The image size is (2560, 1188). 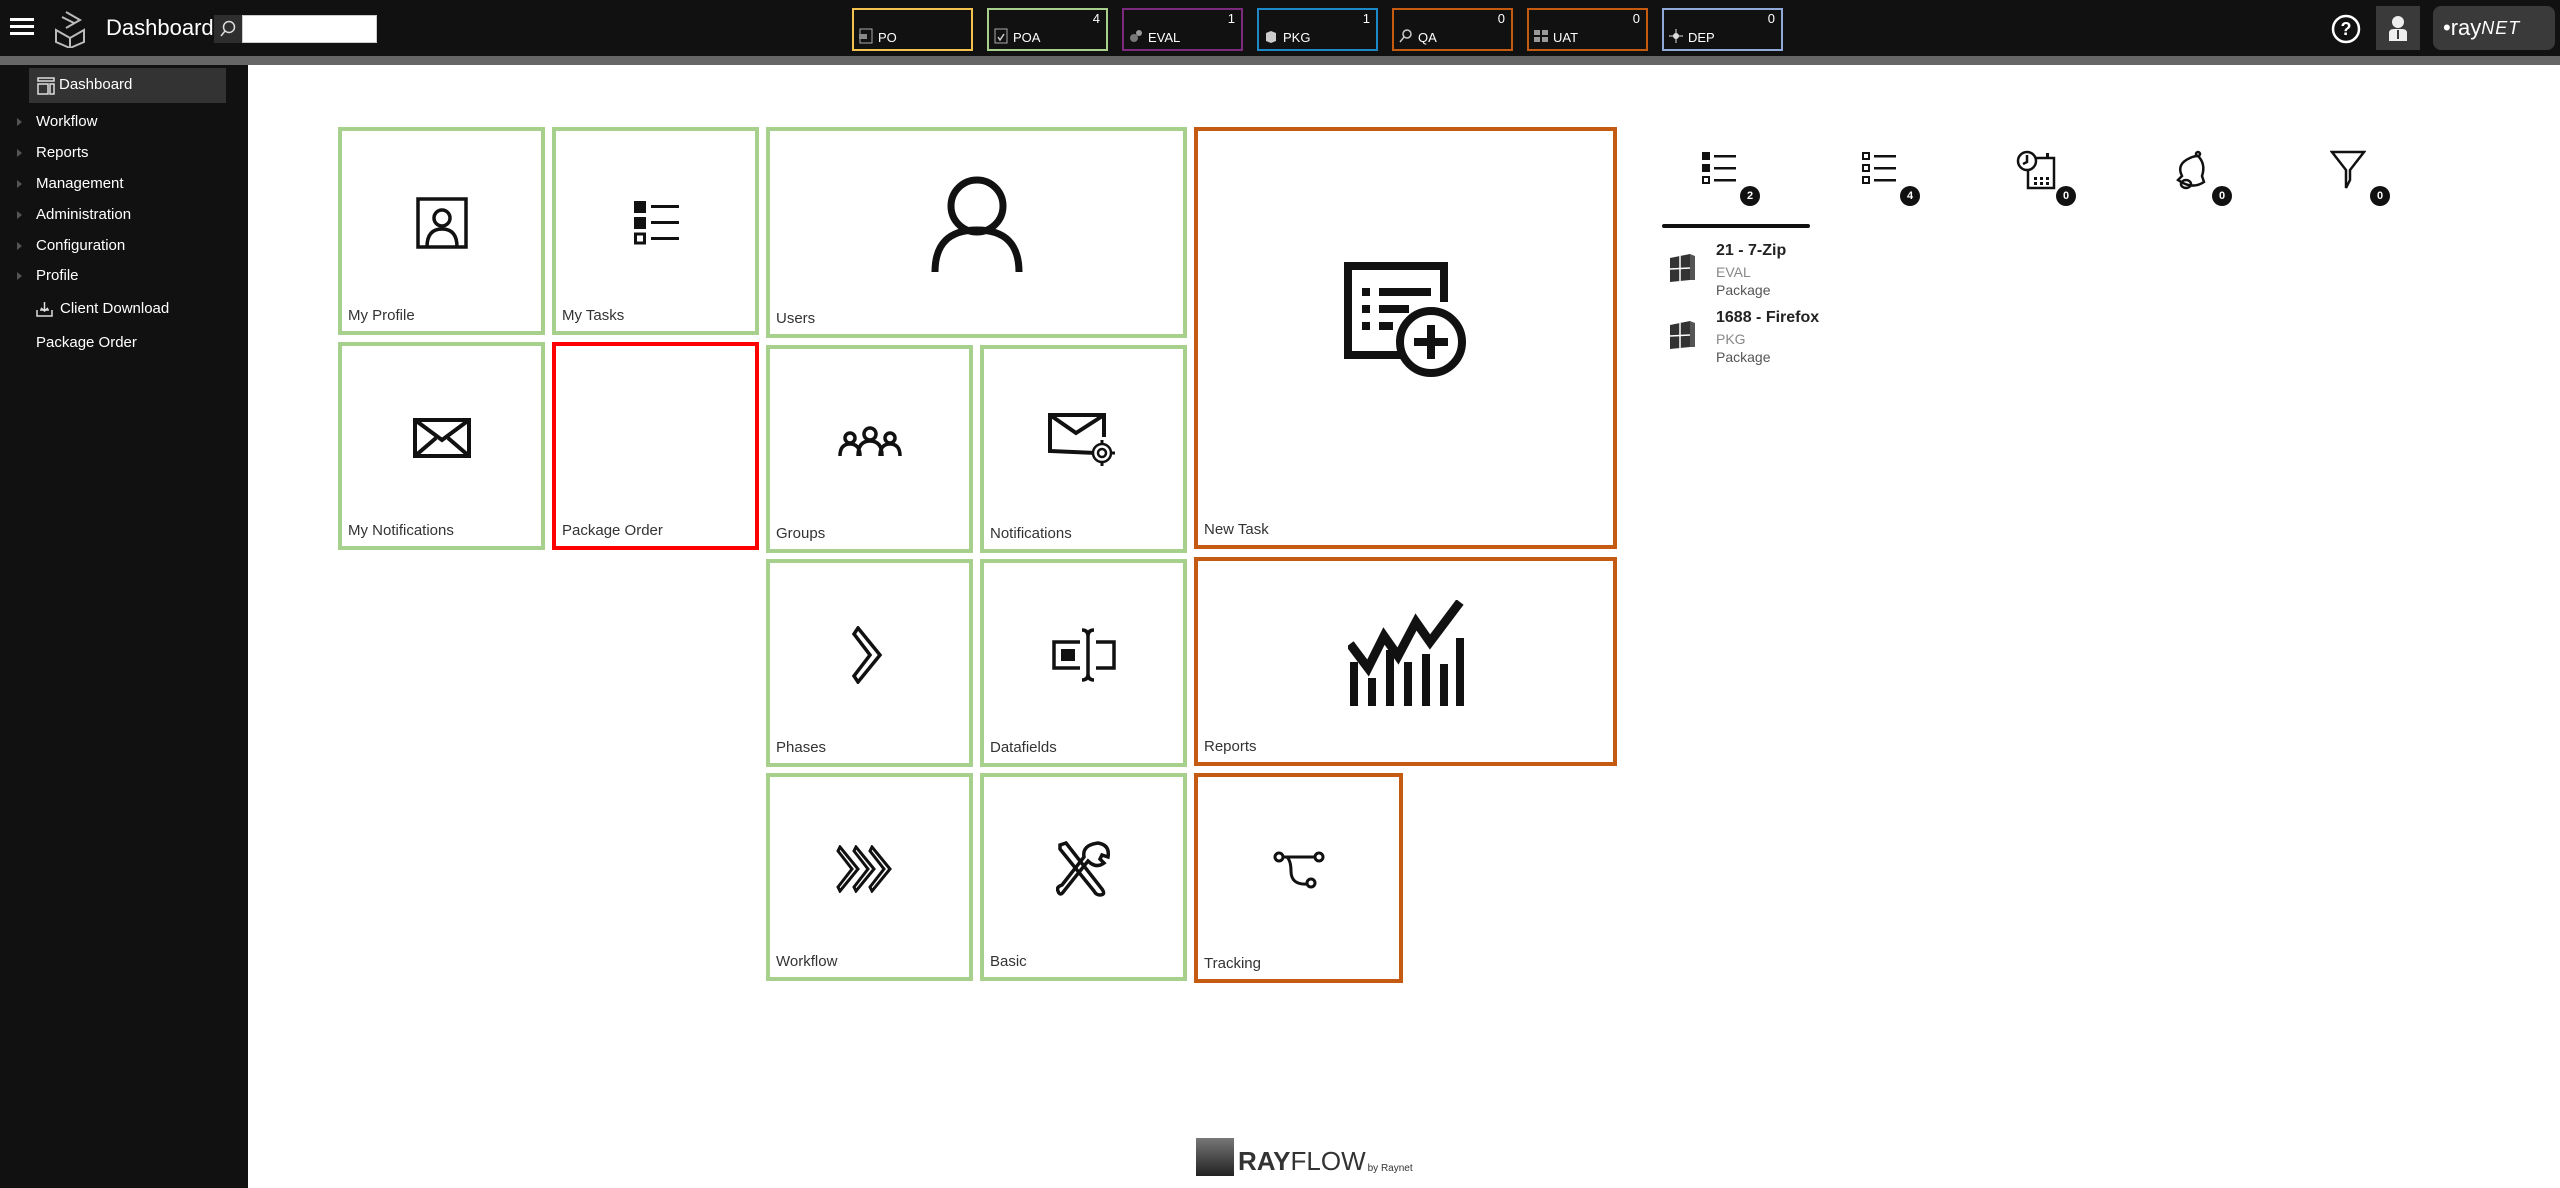 What do you see at coordinates (441, 438) in the screenshot?
I see `envelope-icon` at bounding box center [441, 438].